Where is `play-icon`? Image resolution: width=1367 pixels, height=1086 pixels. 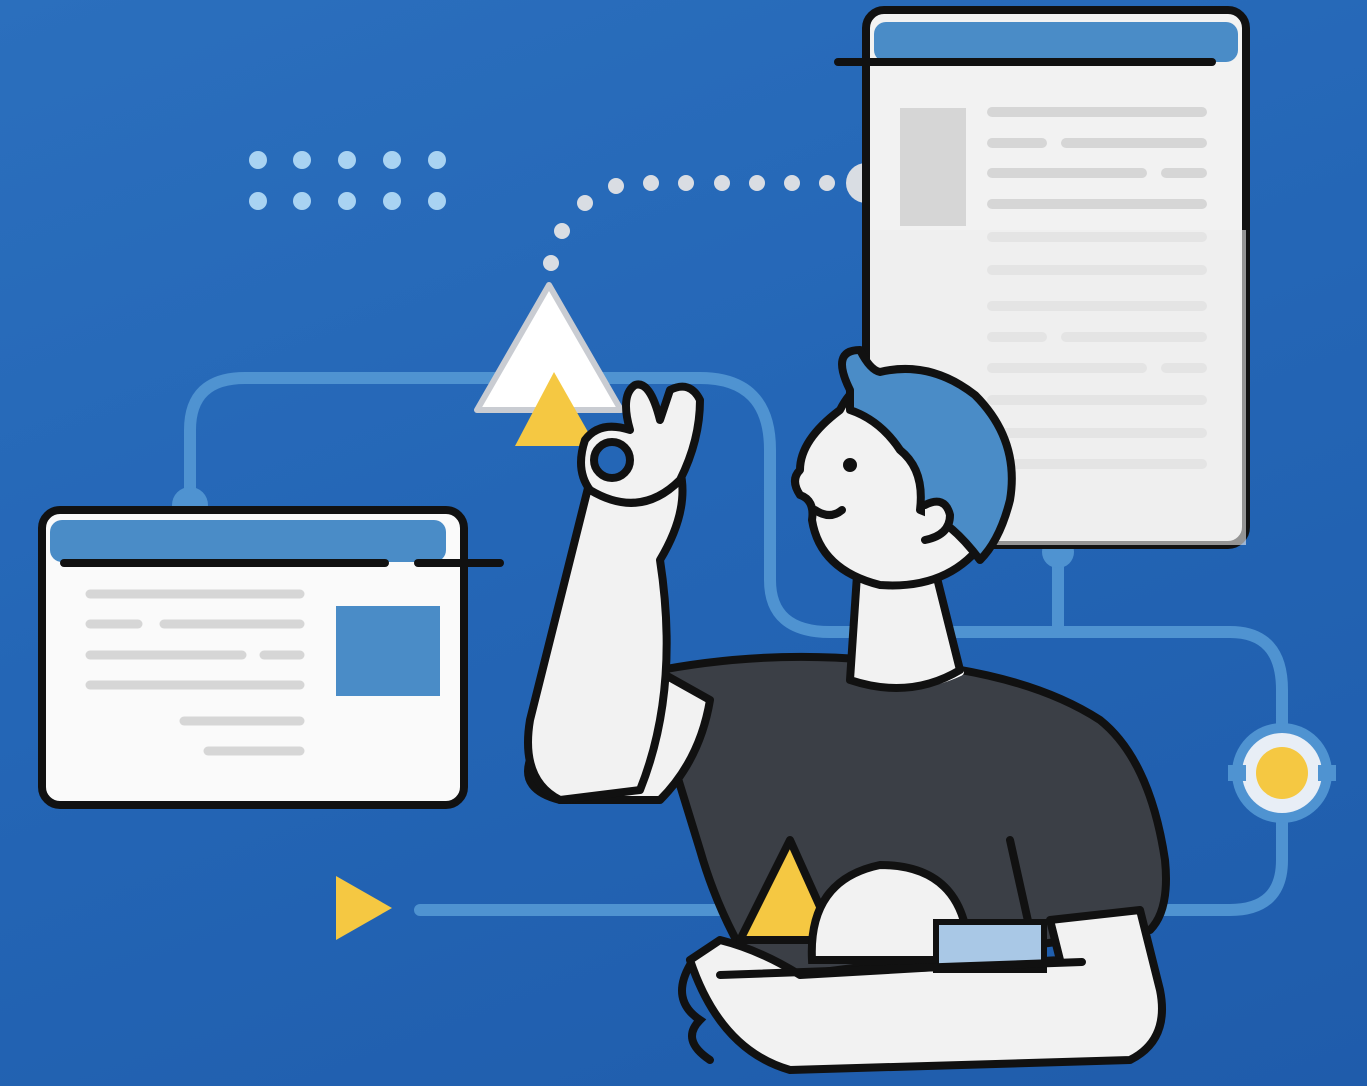
play-icon is located at coordinates (364, 908).